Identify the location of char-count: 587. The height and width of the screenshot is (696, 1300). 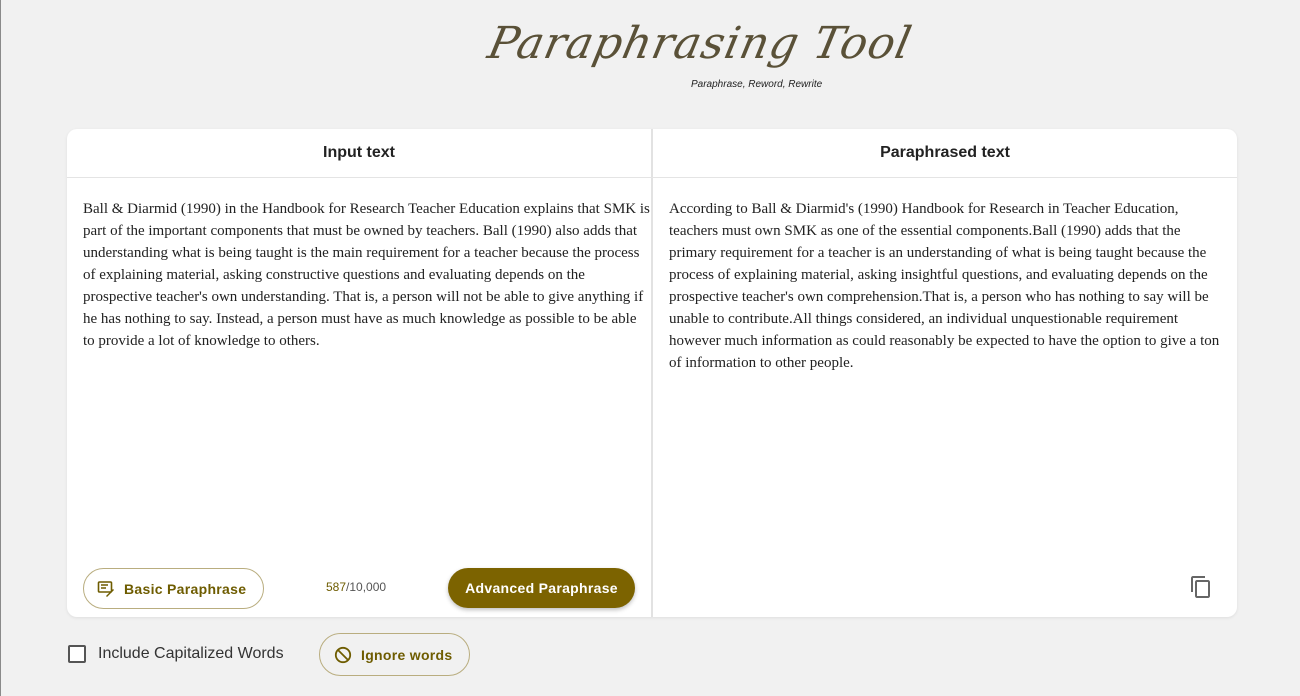
(336, 587).